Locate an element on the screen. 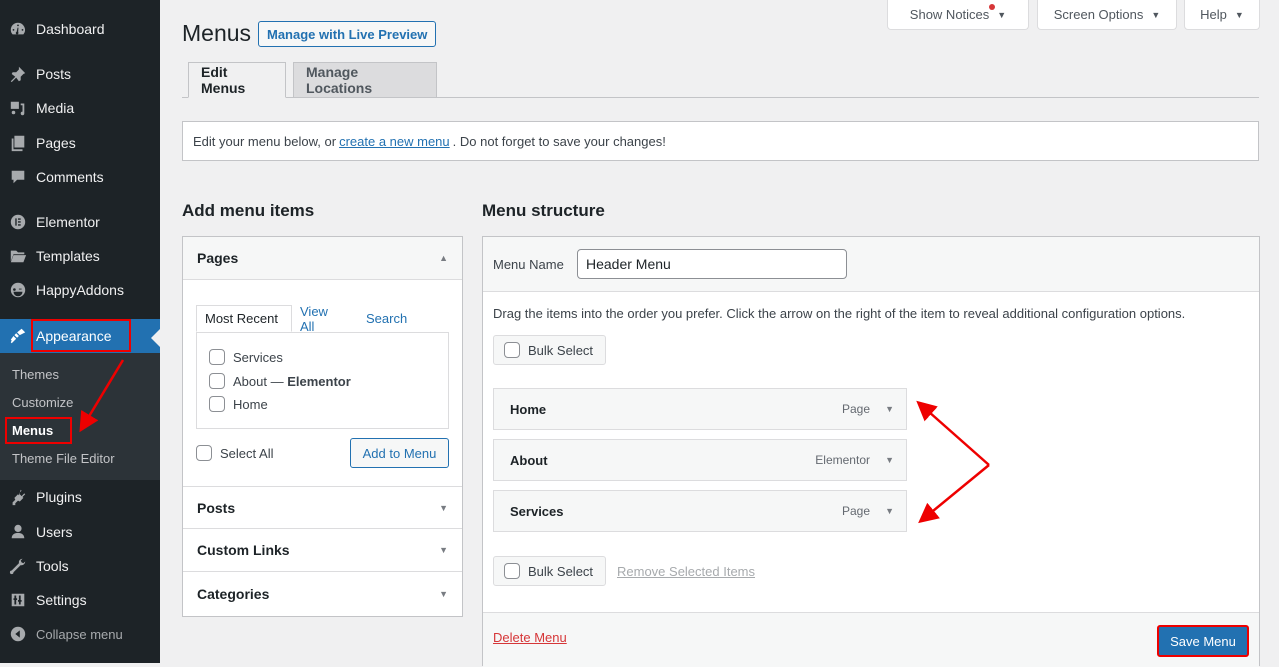 The width and height of the screenshot is (1279, 667). collapse-arrow-icon is located at coordinates (18, 634).